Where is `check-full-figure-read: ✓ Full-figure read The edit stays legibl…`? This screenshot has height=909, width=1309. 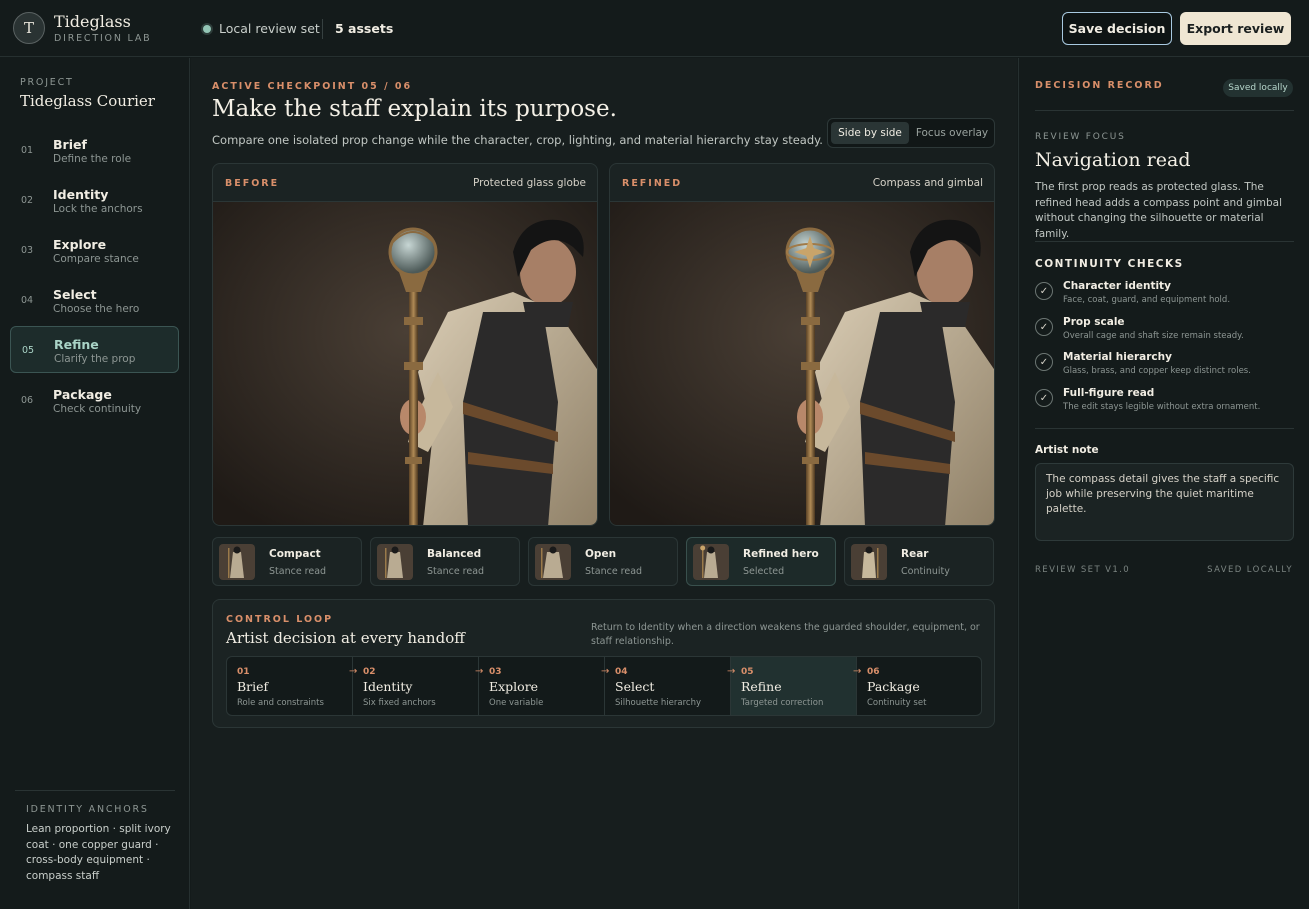
check-full-figure-read: ✓ Full-figure read The edit stays legibl… is located at coordinates (1166, 401).